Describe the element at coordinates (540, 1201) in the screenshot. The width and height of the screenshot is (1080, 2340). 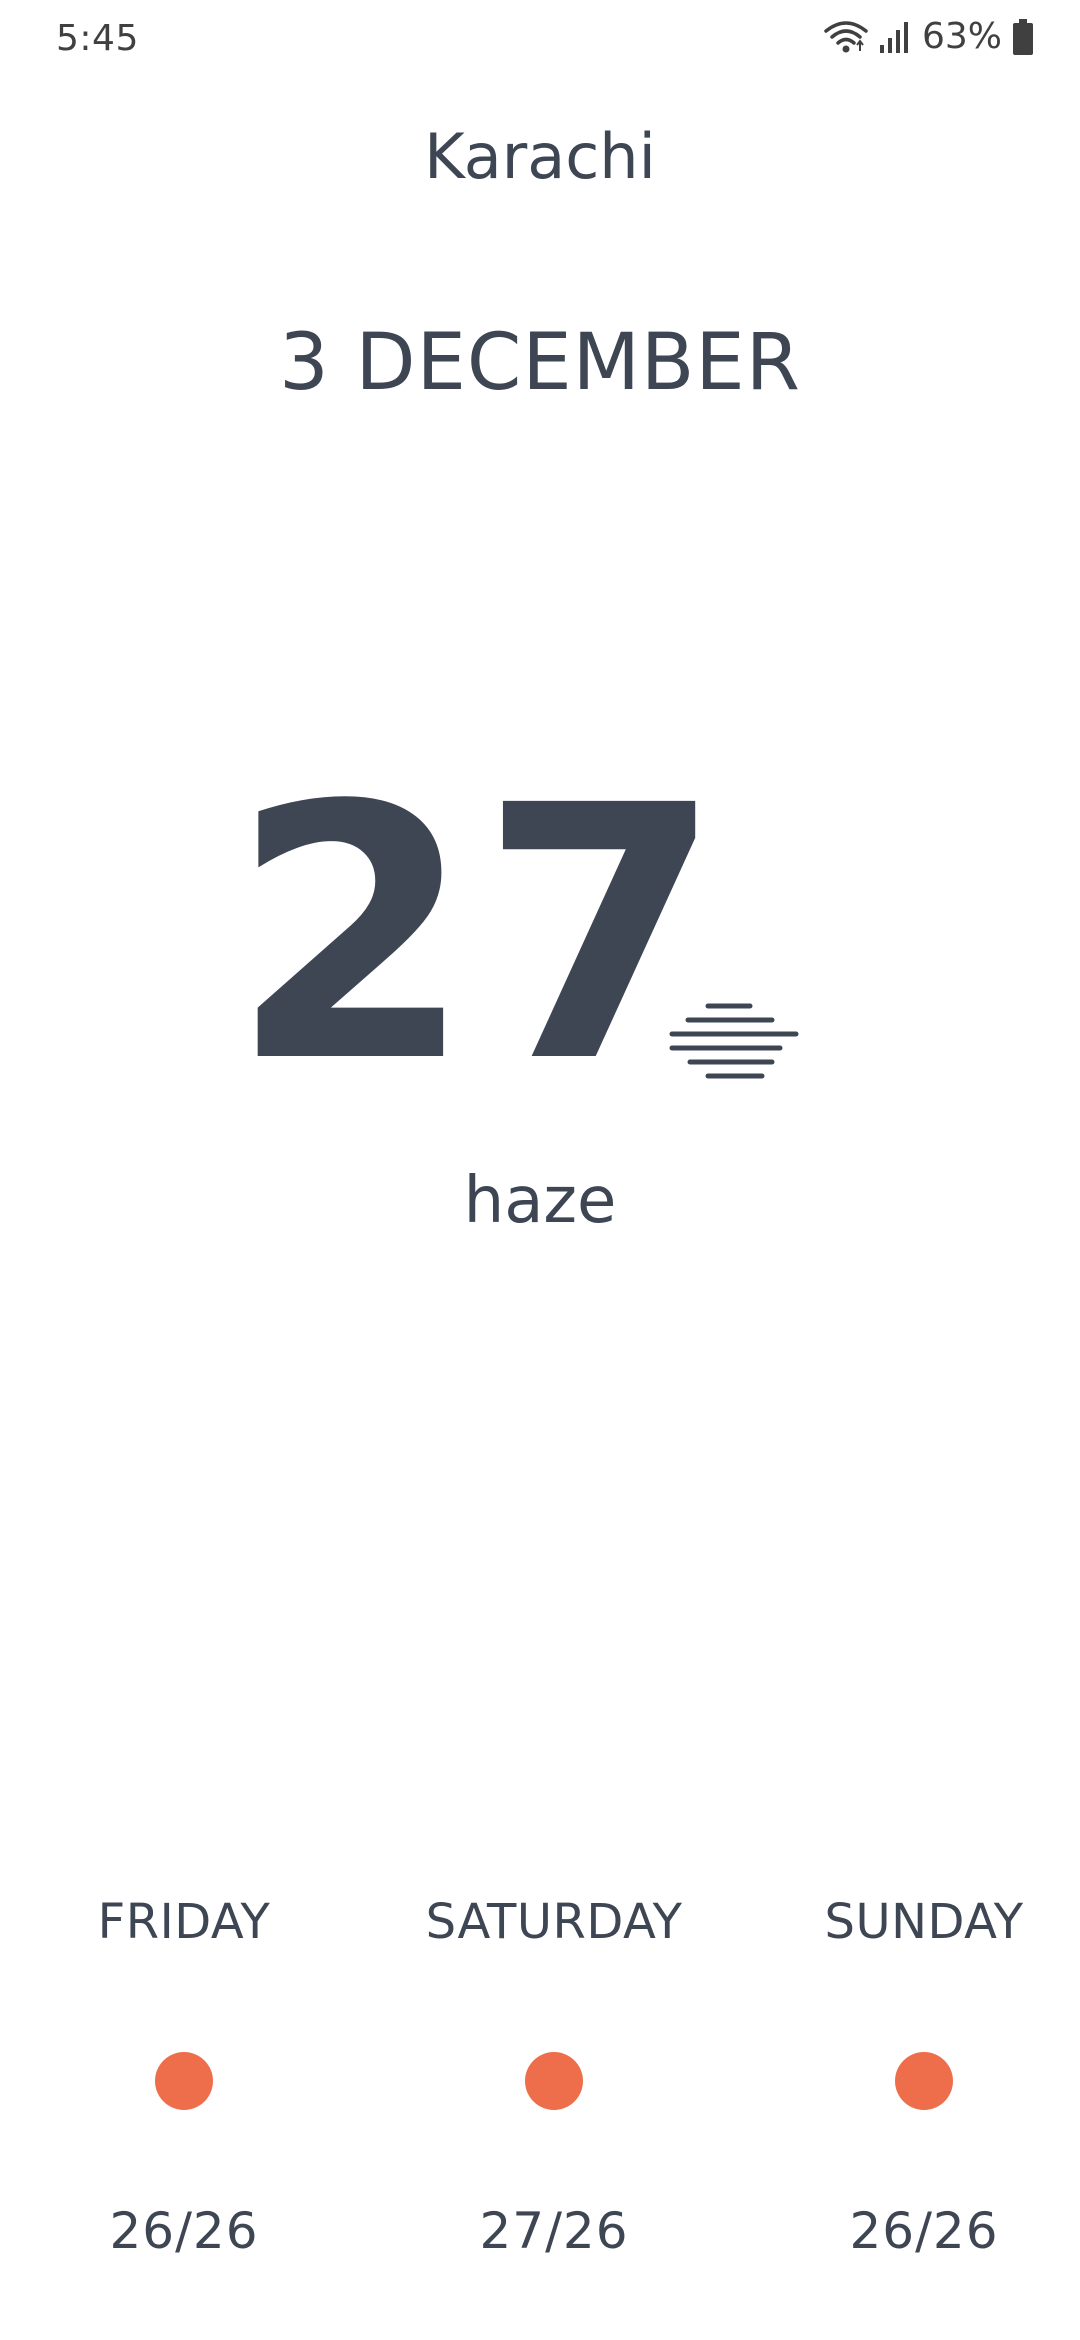
I see `weather-condition: haze` at that location.